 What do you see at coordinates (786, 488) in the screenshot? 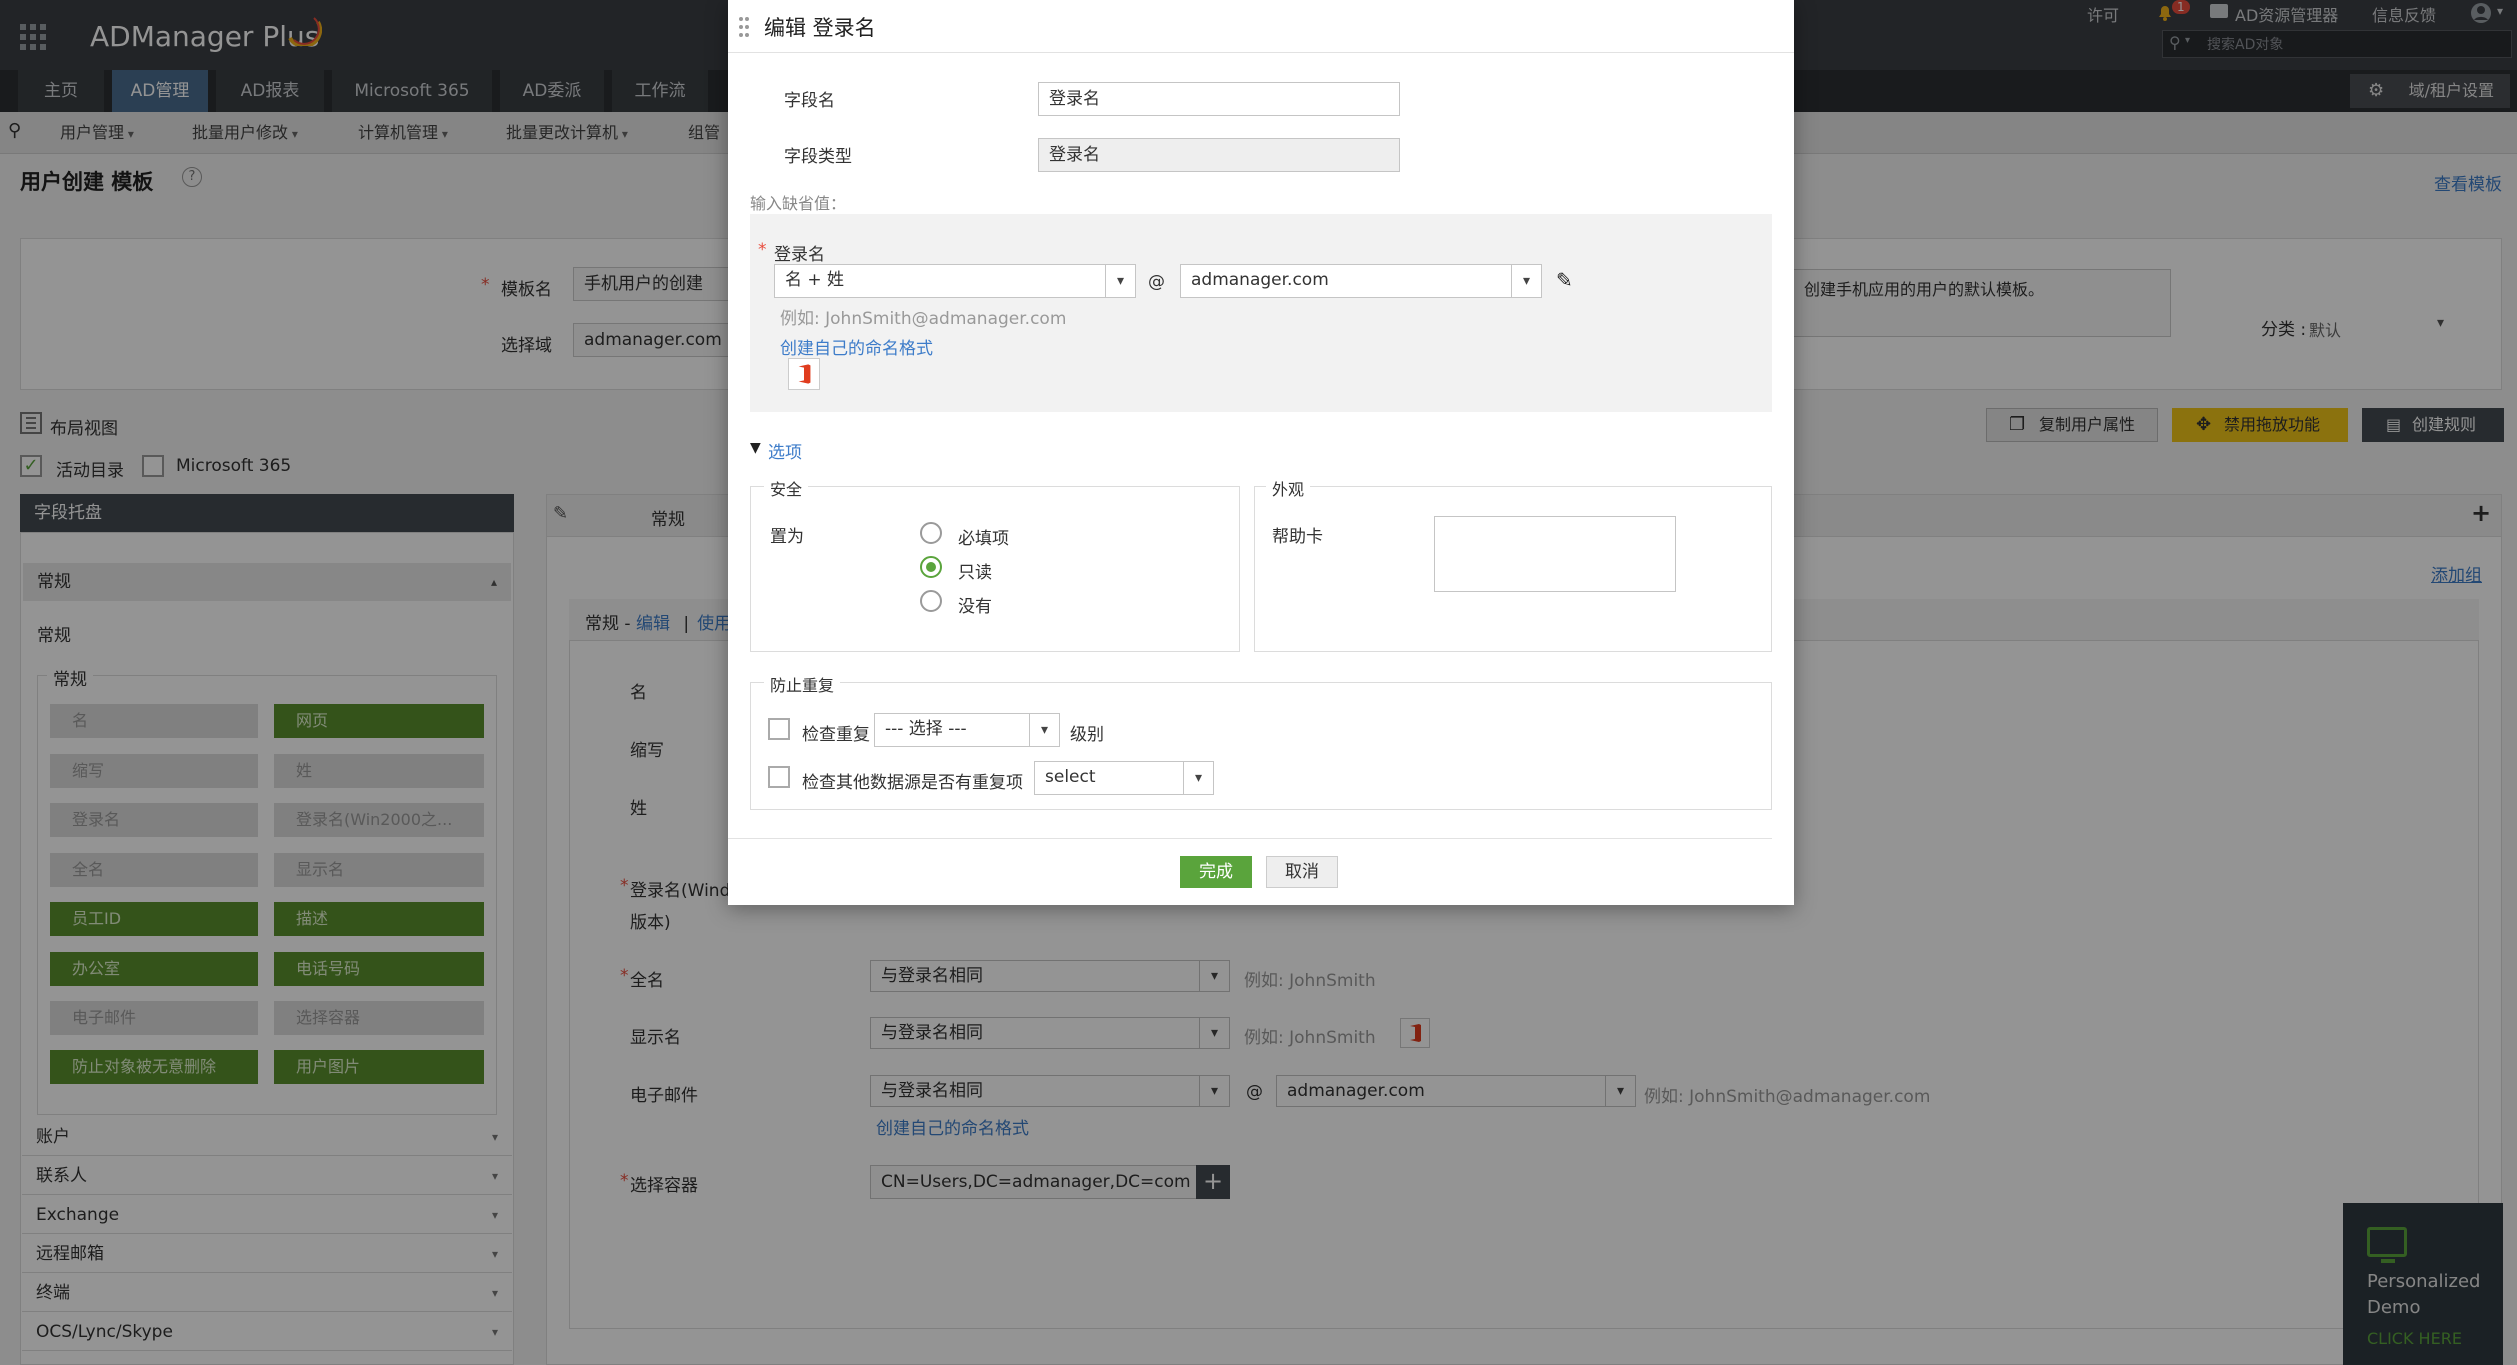
I see `security-group-title: 安全` at bounding box center [786, 488].